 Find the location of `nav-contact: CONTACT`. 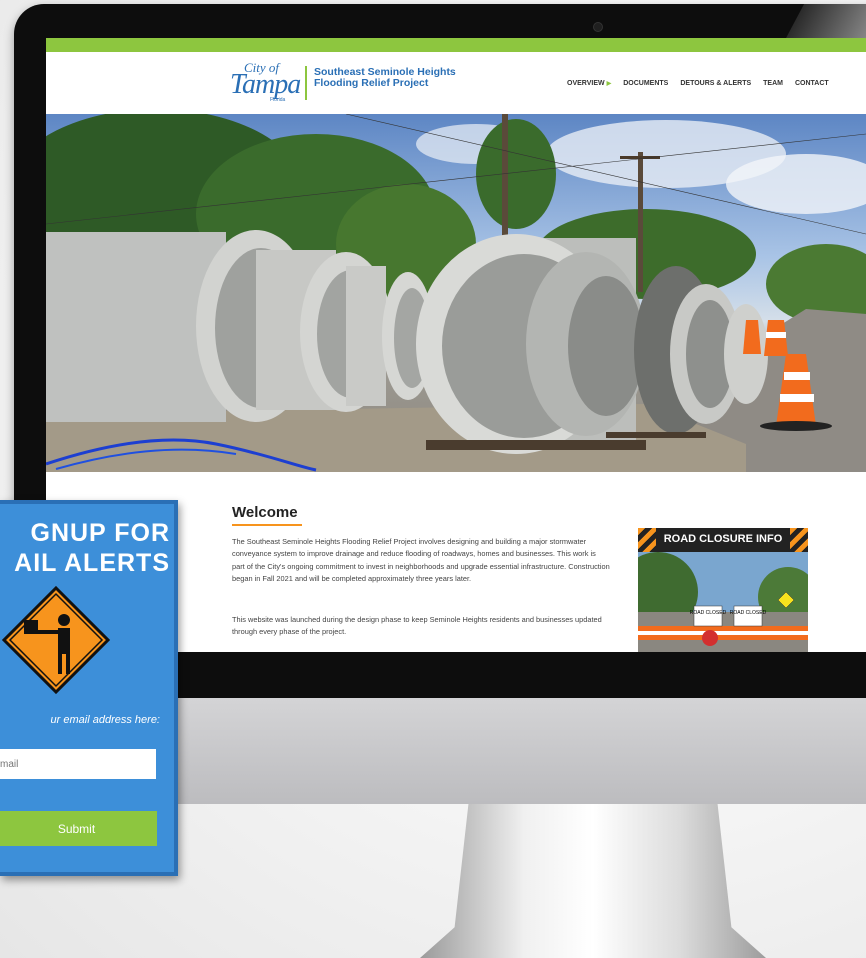

nav-contact: CONTACT is located at coordinates (812, 83).